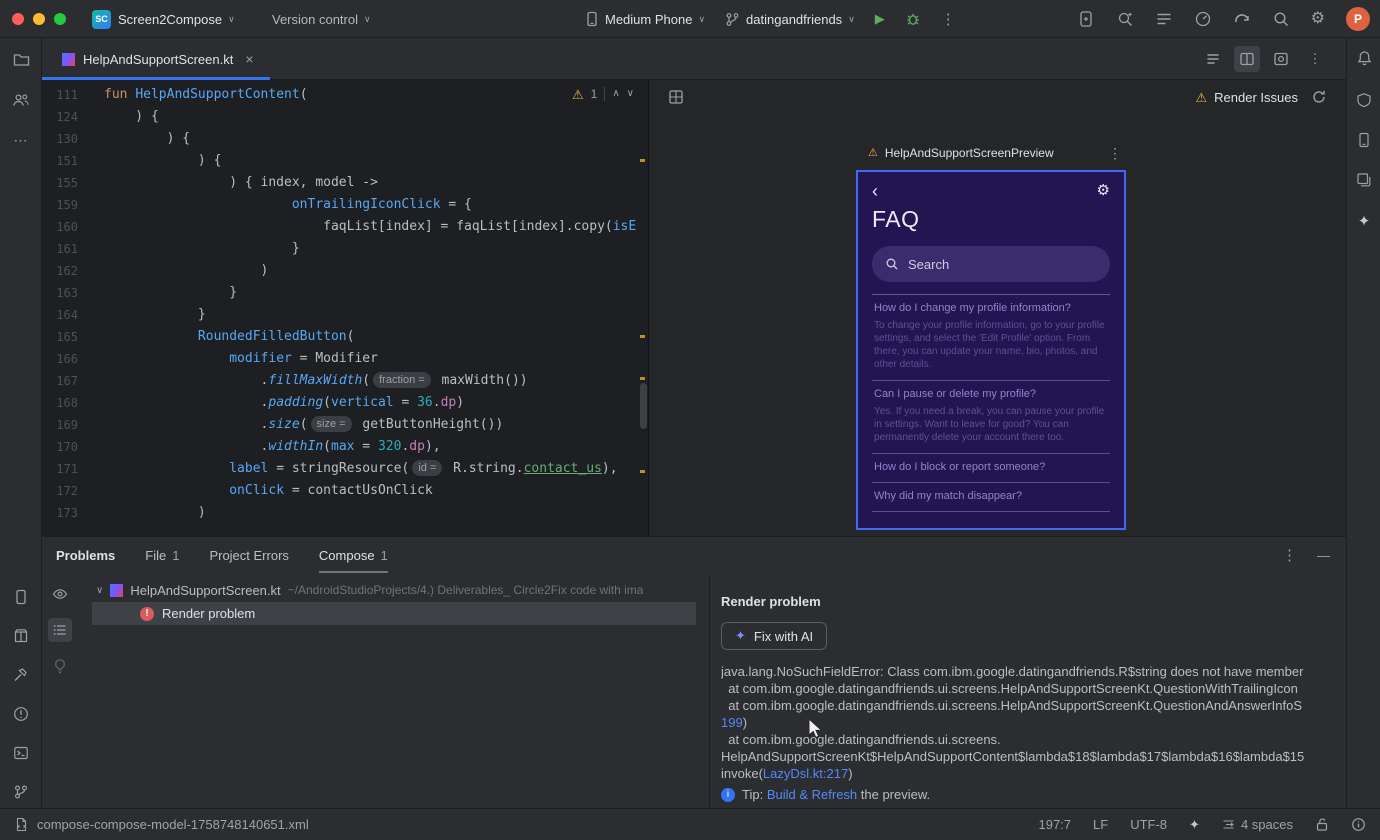  Describe the element at coordinates (1364, 100) in the screenshot. I see `app-insights-icon` at that location.